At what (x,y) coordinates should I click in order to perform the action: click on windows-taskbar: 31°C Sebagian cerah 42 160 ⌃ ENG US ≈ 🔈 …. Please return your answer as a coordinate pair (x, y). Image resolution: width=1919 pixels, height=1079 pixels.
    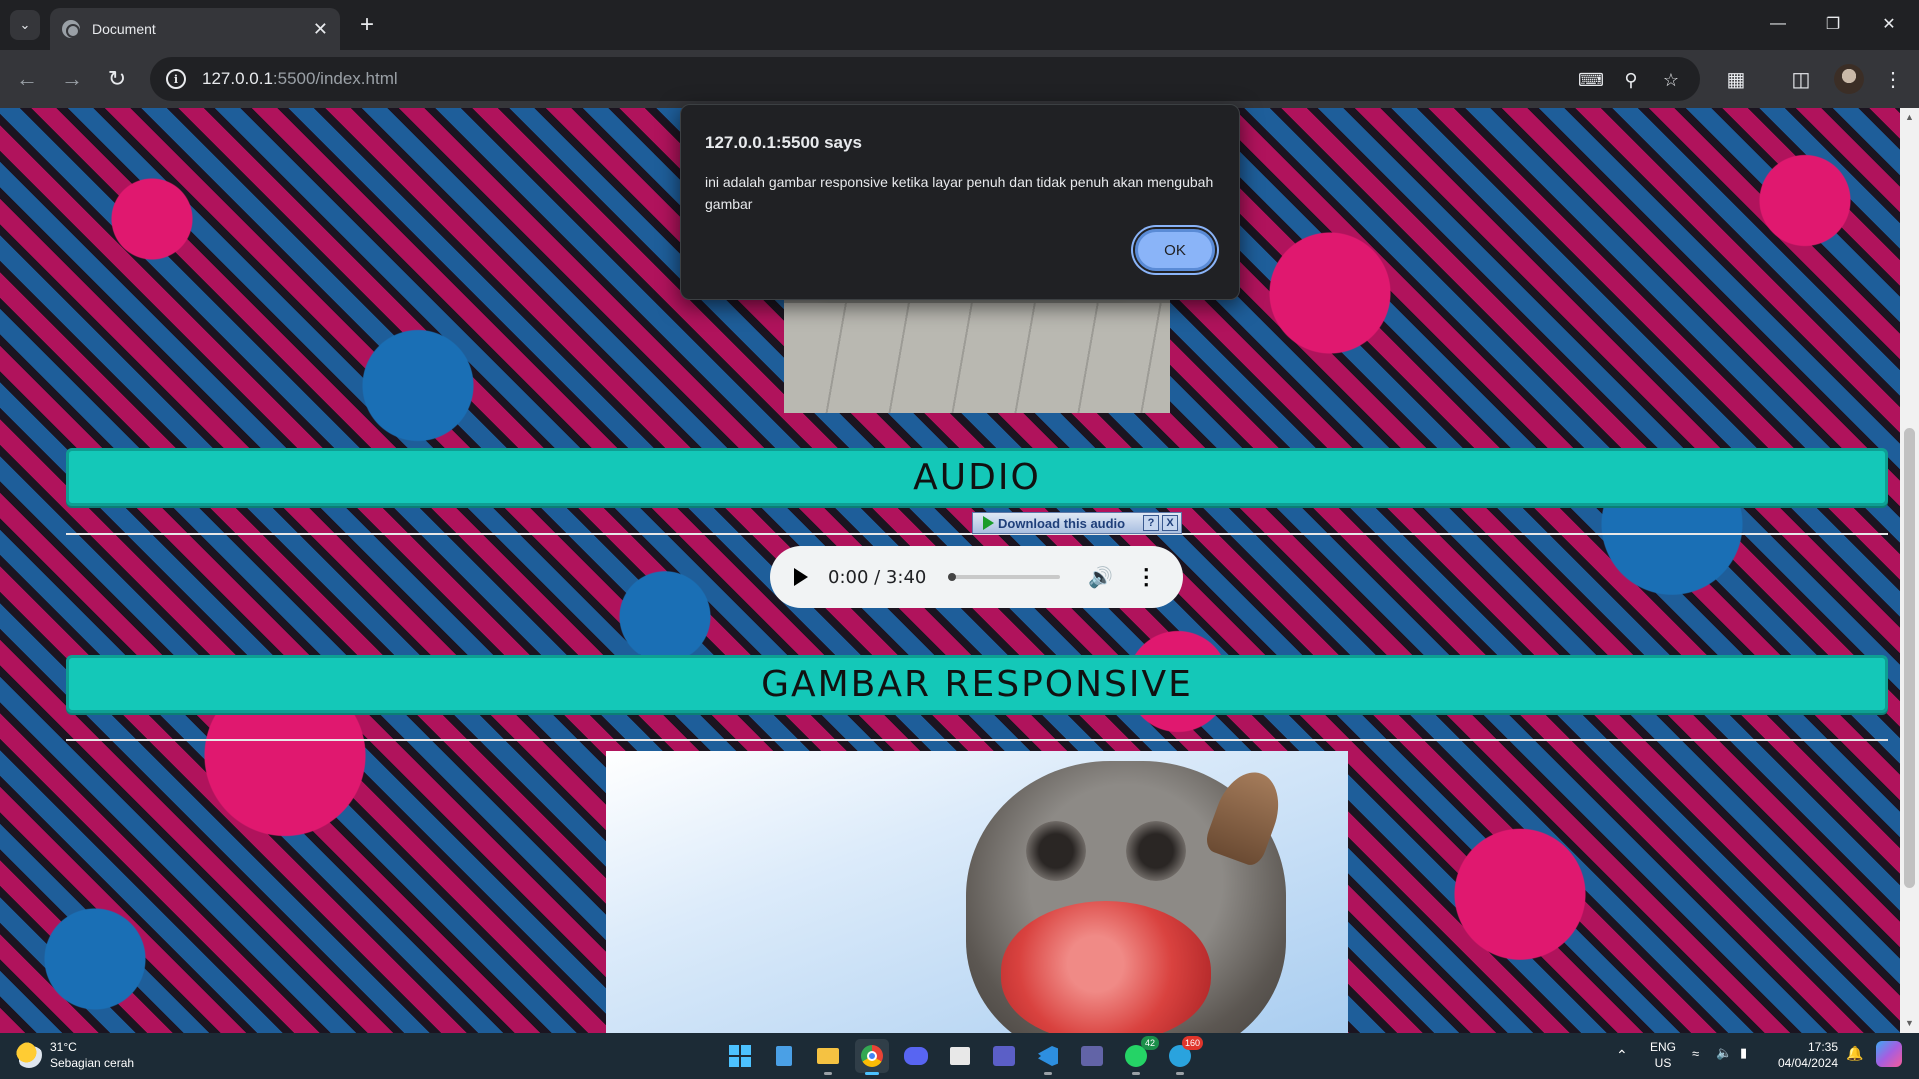
    Looking at the image, I should click on (959, 1056).